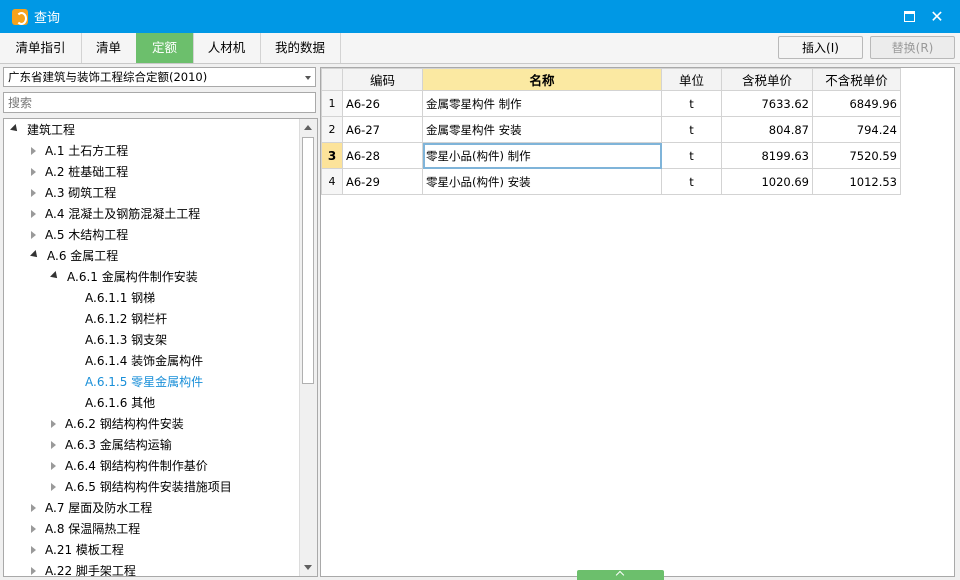 The height and width of the screenshot is (580, 960). I want to click on tree-item: A.6.4 钢结构构件制作基价, so click(129, 466).